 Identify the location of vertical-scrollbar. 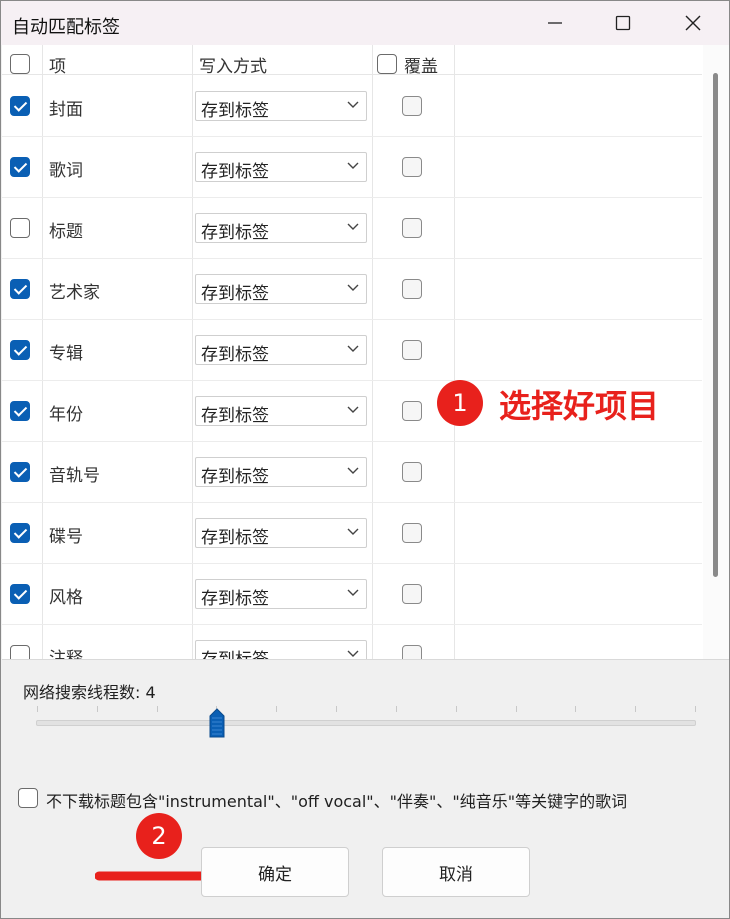
(716, 352).